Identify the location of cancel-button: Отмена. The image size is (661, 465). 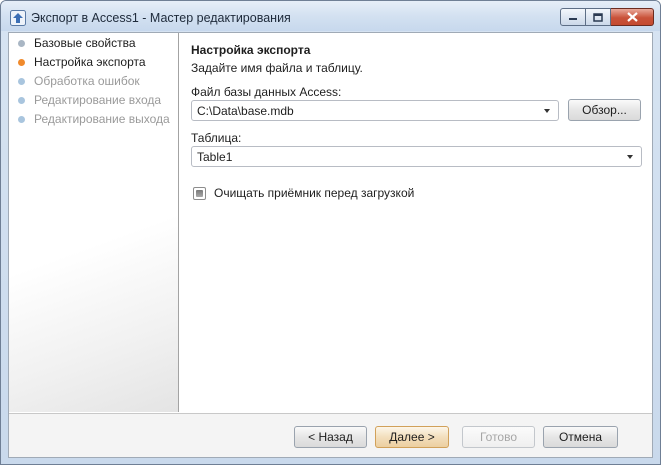
(580, 437).